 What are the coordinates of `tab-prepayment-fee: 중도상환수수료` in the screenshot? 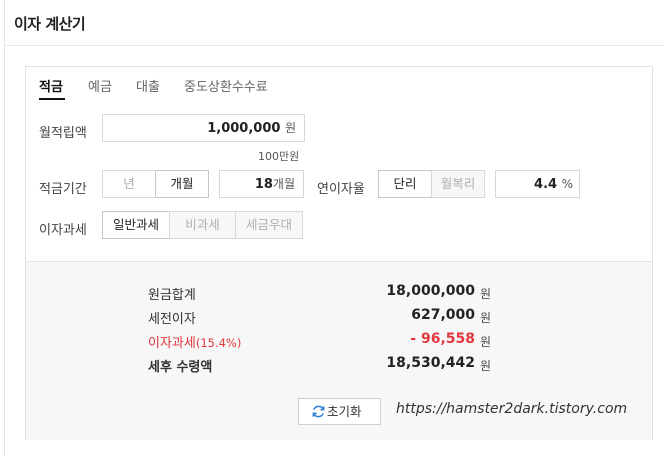 It's located at (226, 85).